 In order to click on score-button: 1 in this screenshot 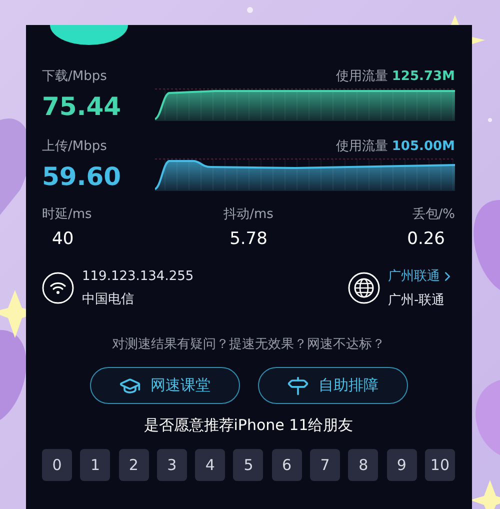, I will do `click(95, 465)`.